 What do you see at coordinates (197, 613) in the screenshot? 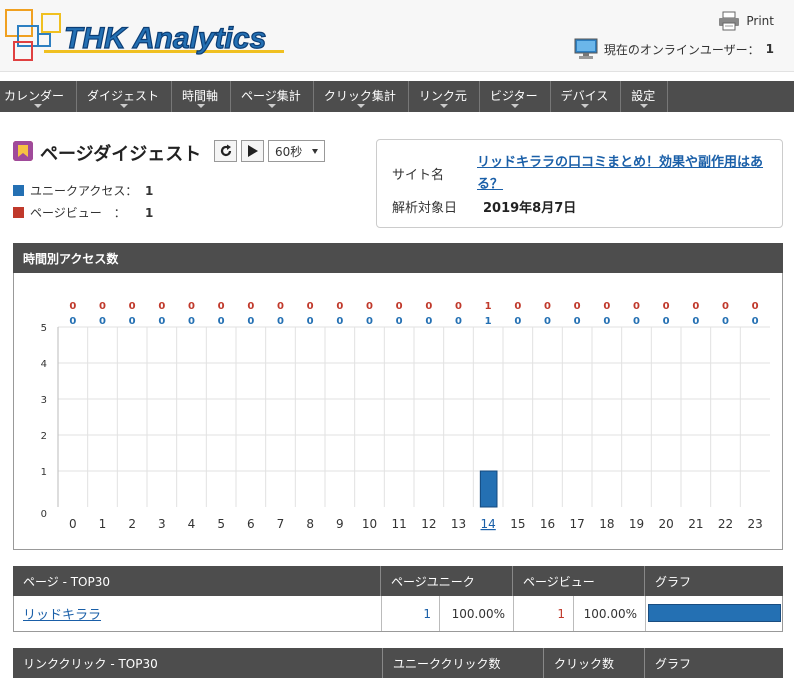
I see `page-cell: リッドキララ` at bounding box center [197, 613].